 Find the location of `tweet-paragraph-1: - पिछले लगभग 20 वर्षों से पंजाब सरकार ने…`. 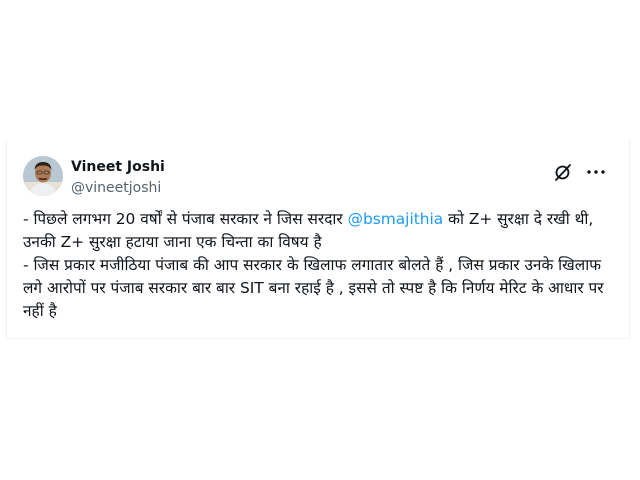

tweet-paragraph-1: - पिछले लगभग 20 वर्षों से पंजाब सरकार ने… is located at coordinates (318, 231).